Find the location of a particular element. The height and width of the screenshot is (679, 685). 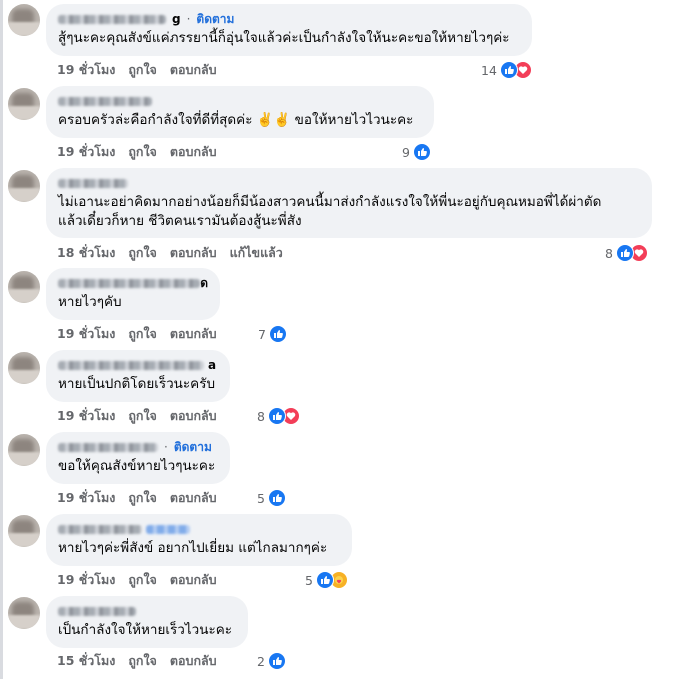

reaction-summary: 9 is located at coordinates (416, 152).